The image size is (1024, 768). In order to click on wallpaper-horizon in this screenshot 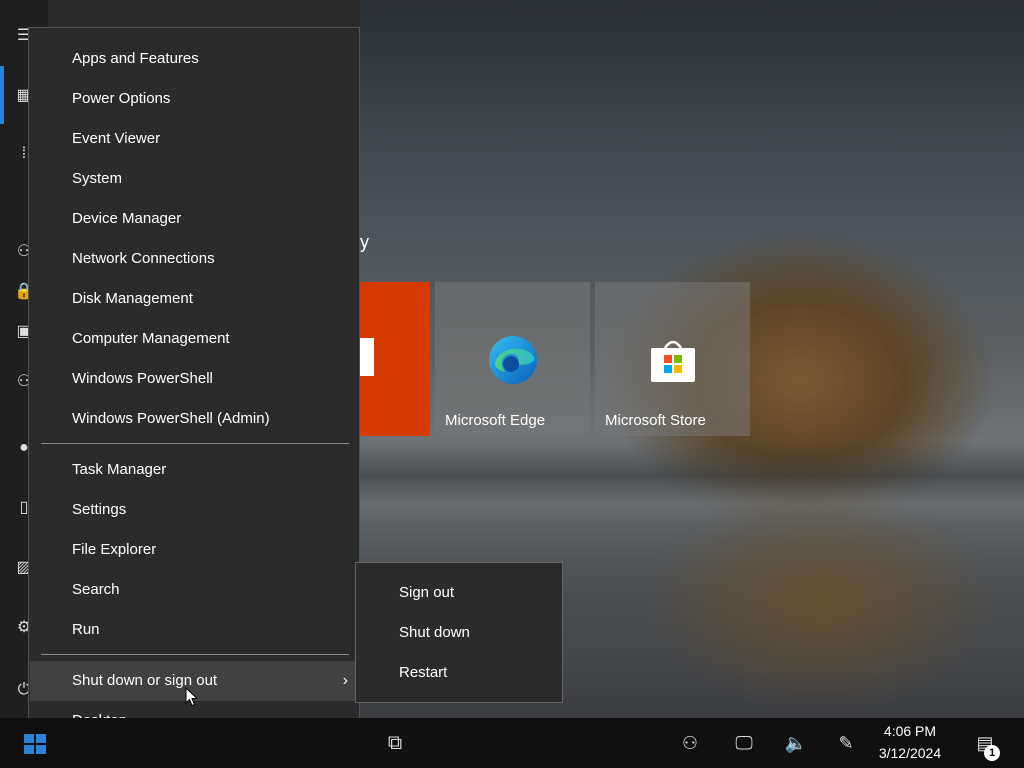, I will do `click(692, 485)`.